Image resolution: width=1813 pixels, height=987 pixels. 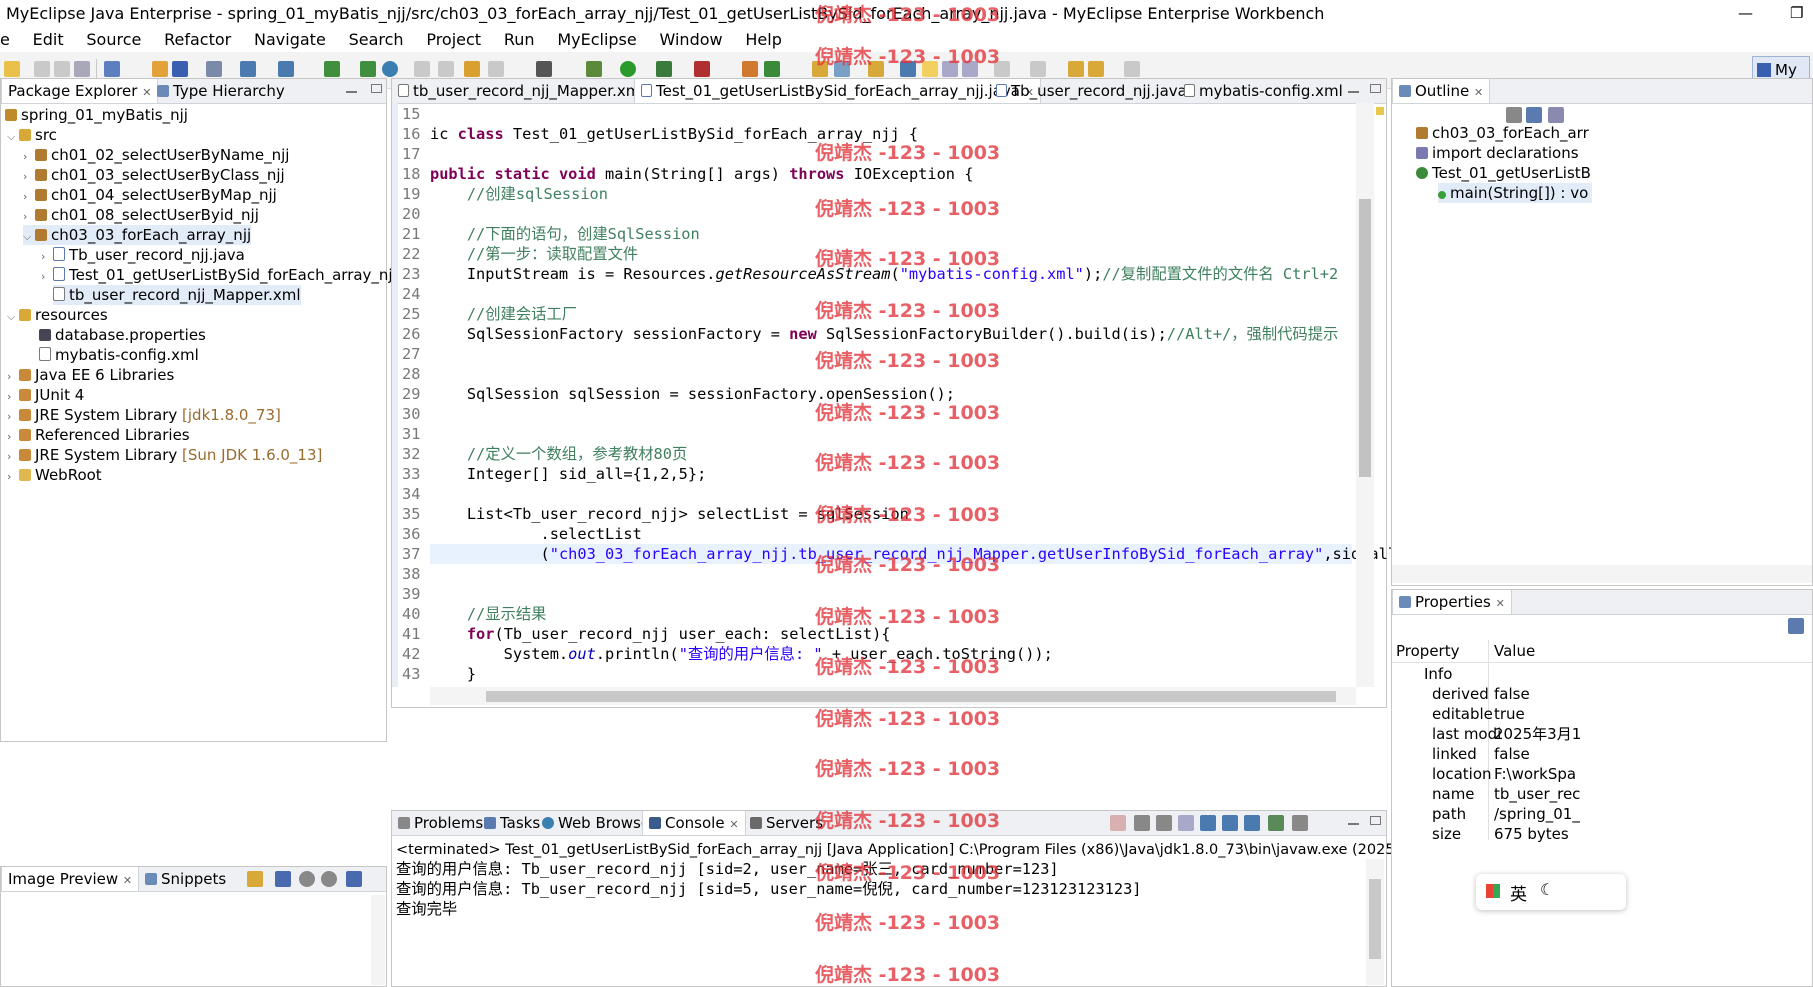 I want to click on menu-source: Source, so click(x=113, y=40).